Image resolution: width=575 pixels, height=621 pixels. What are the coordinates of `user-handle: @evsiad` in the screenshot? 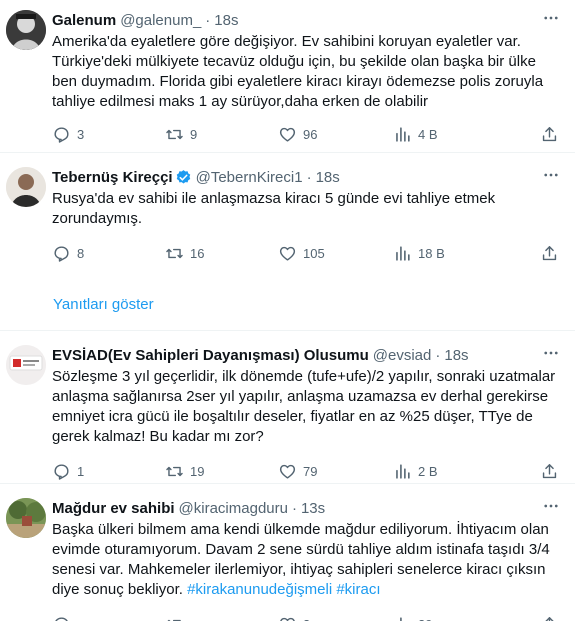 It's located at (402, 355).